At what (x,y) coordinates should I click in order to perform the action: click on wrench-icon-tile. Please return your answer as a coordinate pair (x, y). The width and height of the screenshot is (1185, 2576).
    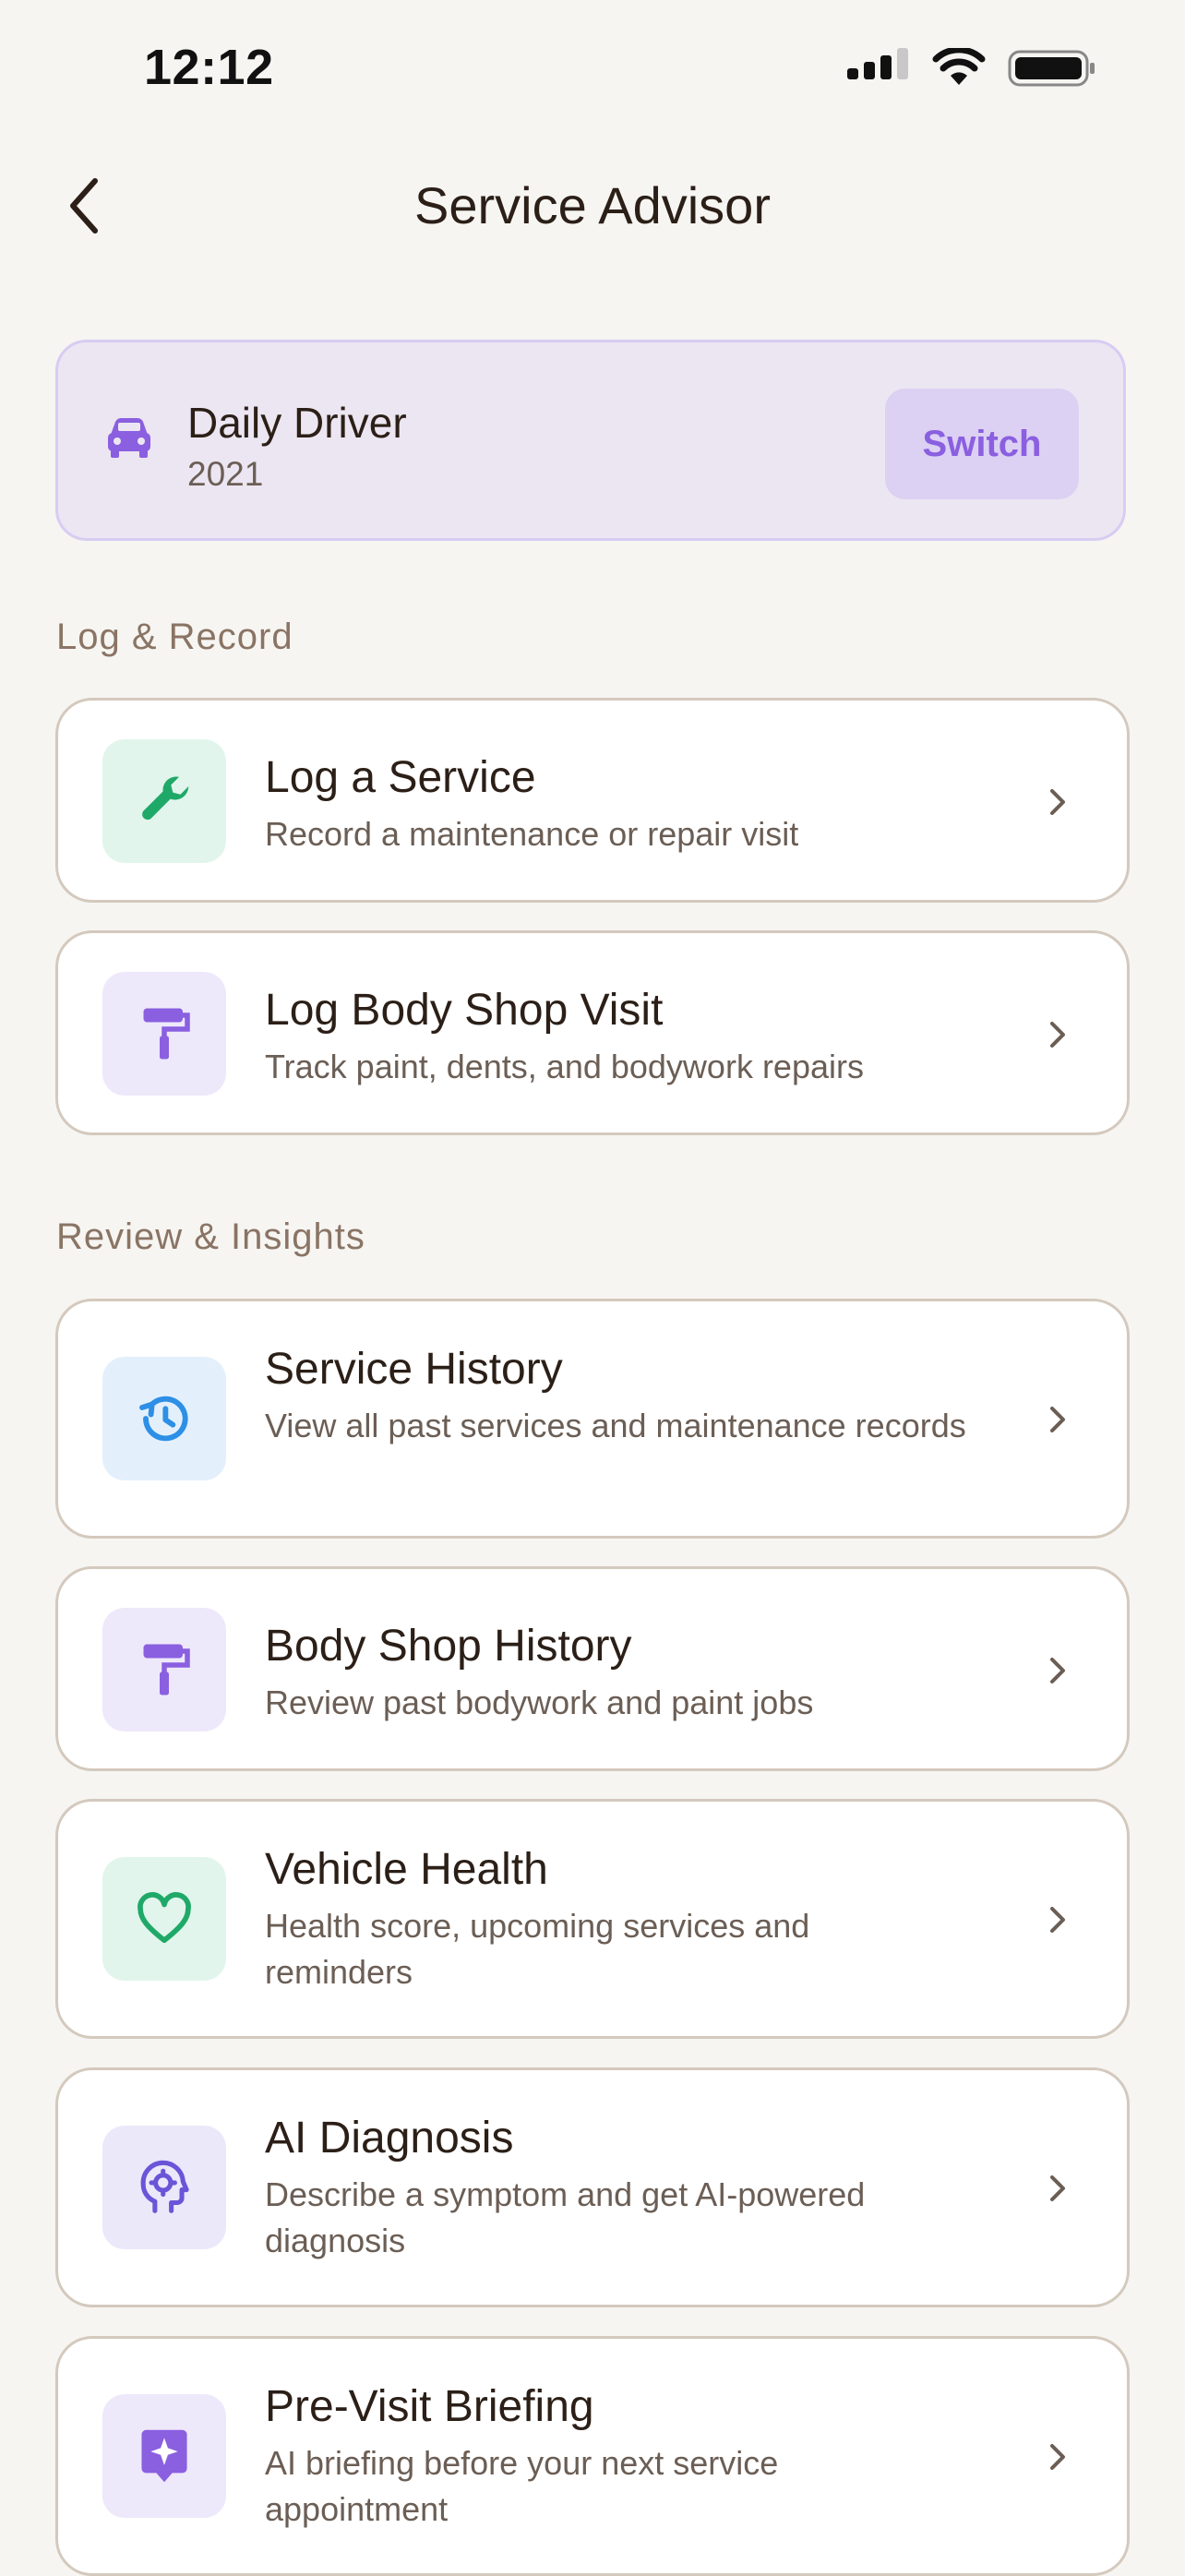
    Looking at the image, I should click on (164, 801).